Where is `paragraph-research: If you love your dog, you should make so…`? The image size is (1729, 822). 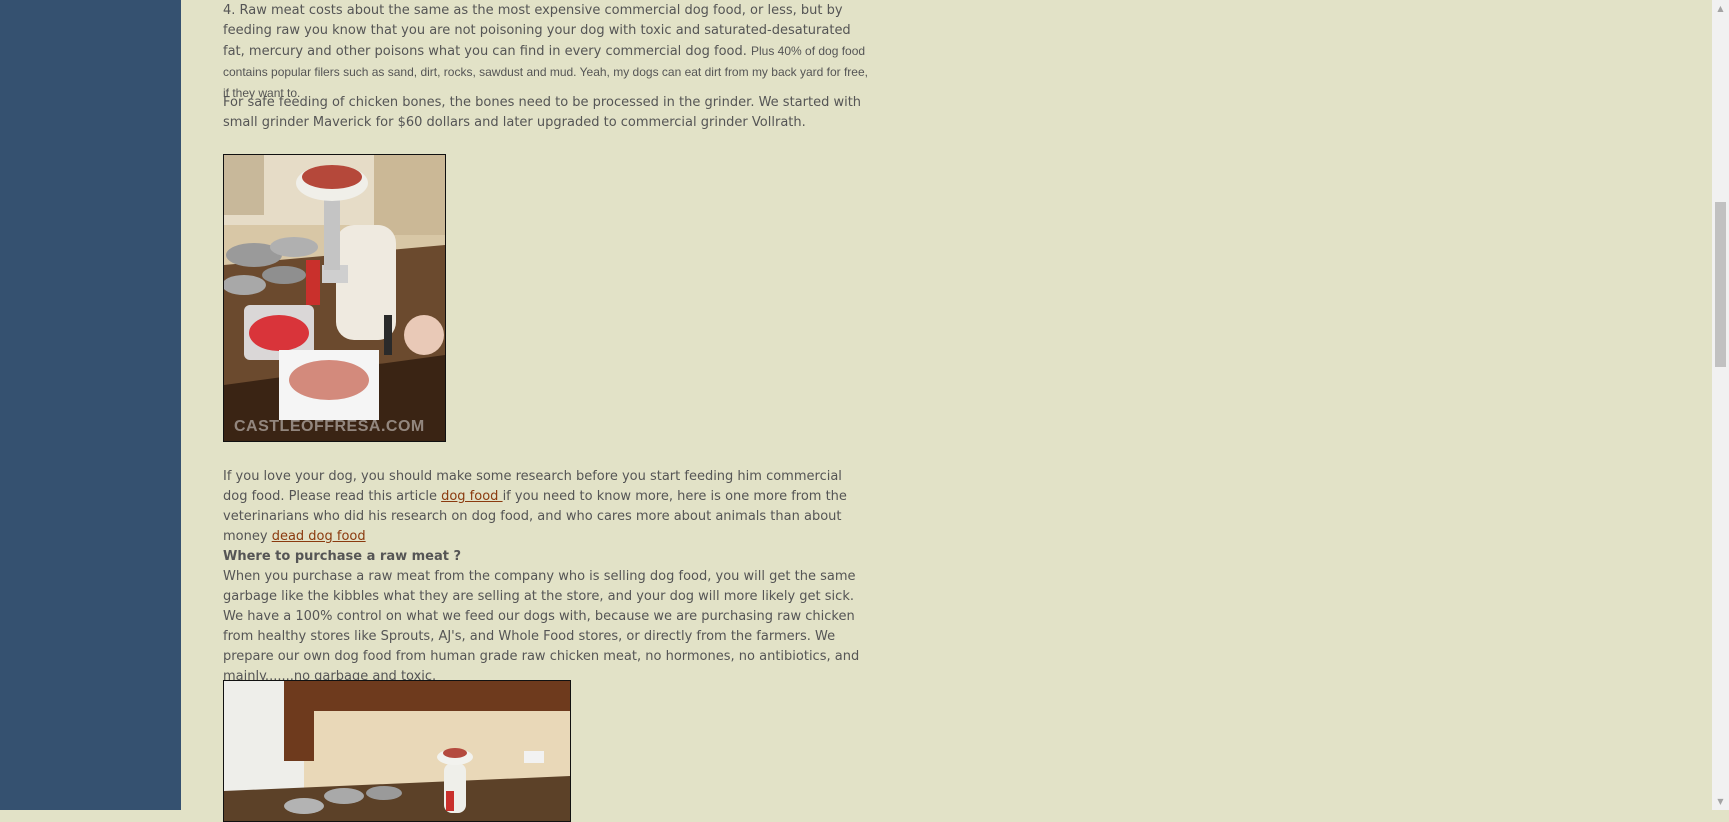
paragraph-research: If you love your dog, you should make so… is located at coordinates (545, 507).